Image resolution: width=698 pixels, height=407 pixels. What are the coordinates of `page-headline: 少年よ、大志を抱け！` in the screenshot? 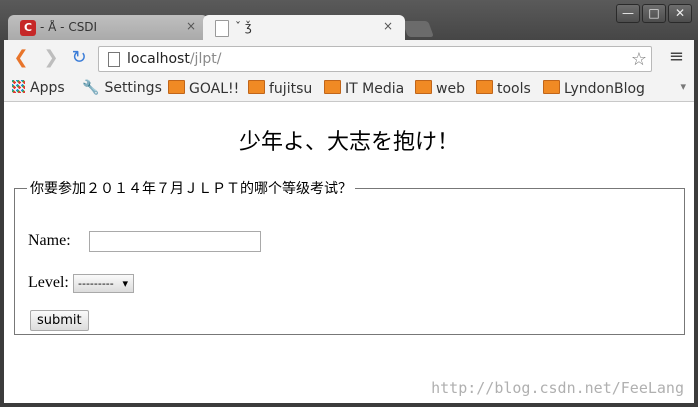 It's located at (348, 142).